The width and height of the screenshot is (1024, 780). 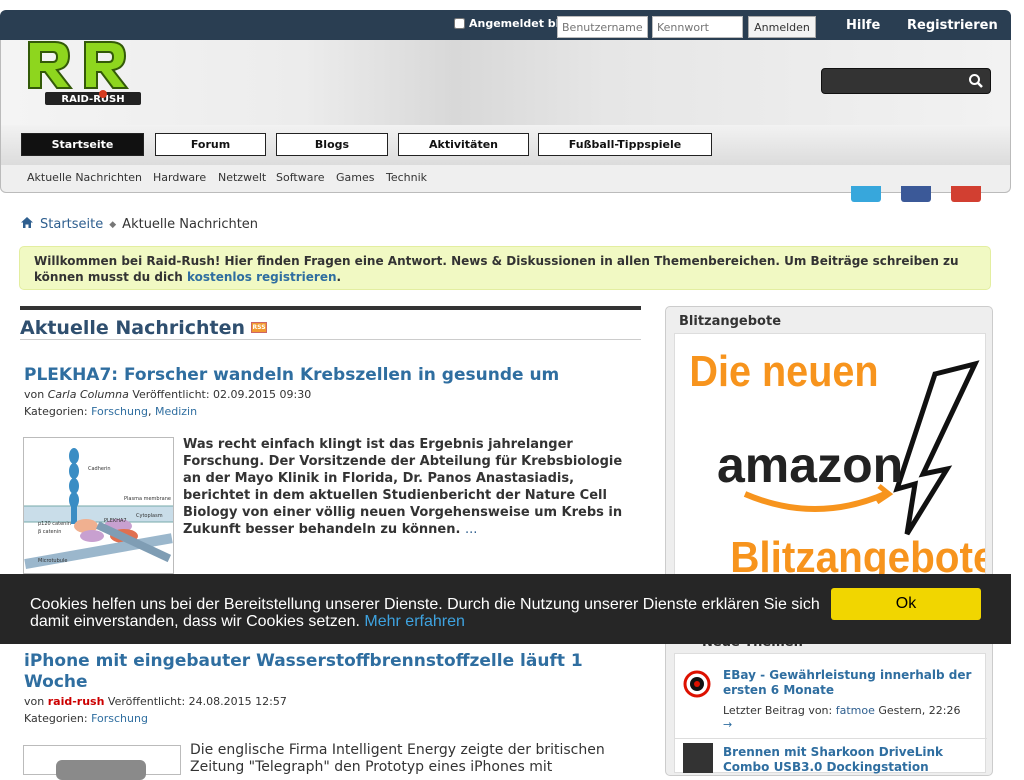 I want to click on register-free-link: kostenlos registrieren, so click(x=262, y=277).